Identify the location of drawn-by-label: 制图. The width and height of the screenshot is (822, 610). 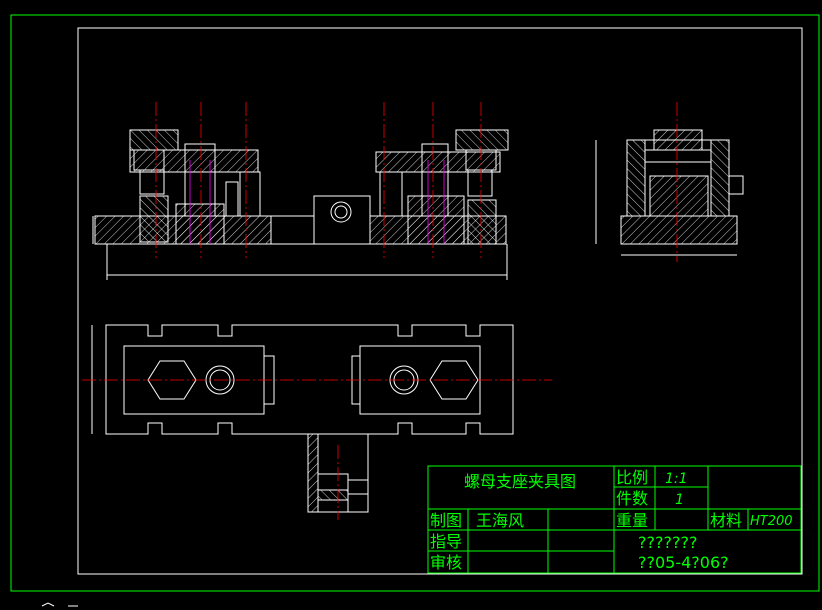
(446, 520).